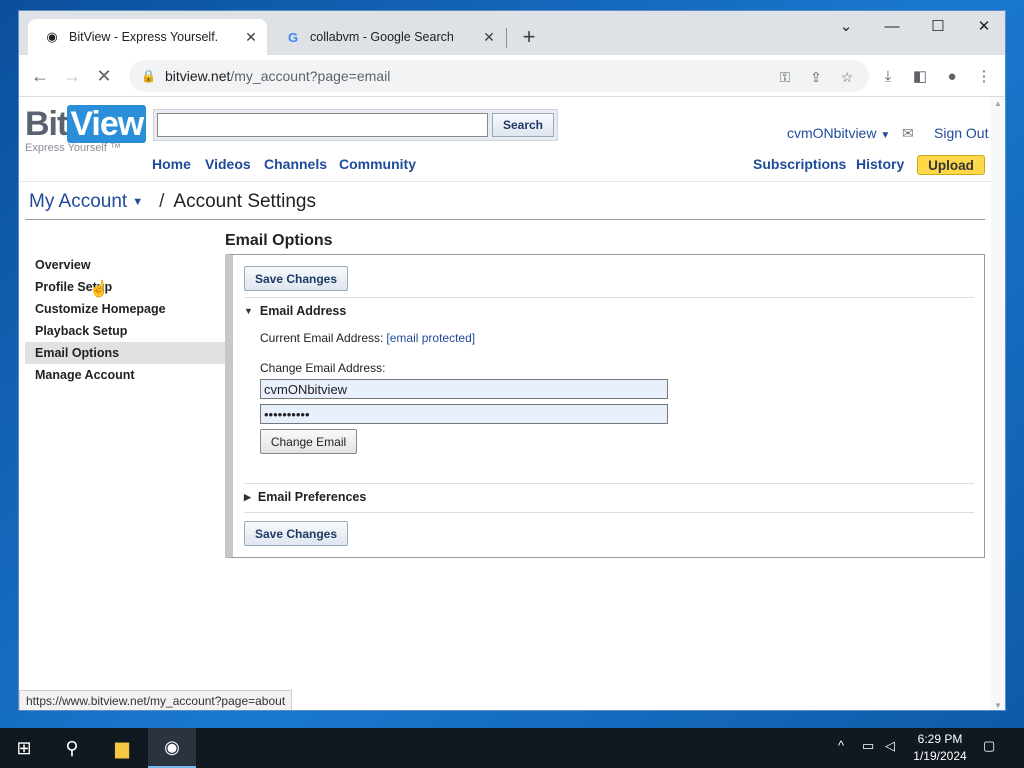 The height and width of the screenshot is (768, 1024). Describe the element at coordinates (312, 497) in the screenshot. I see `email-preferences-heading: Email Preferences` at that location.